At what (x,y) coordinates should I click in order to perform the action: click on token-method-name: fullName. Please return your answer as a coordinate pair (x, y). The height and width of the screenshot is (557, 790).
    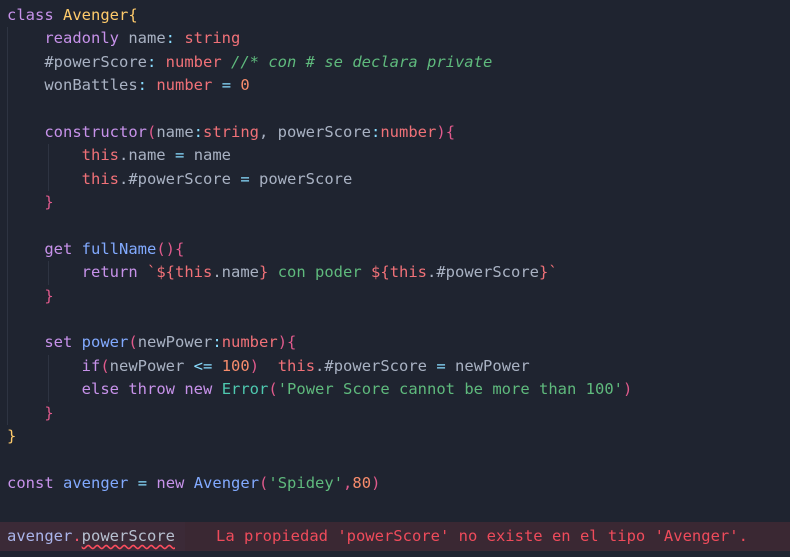
    Looking at the image, I should click on (119, 248).